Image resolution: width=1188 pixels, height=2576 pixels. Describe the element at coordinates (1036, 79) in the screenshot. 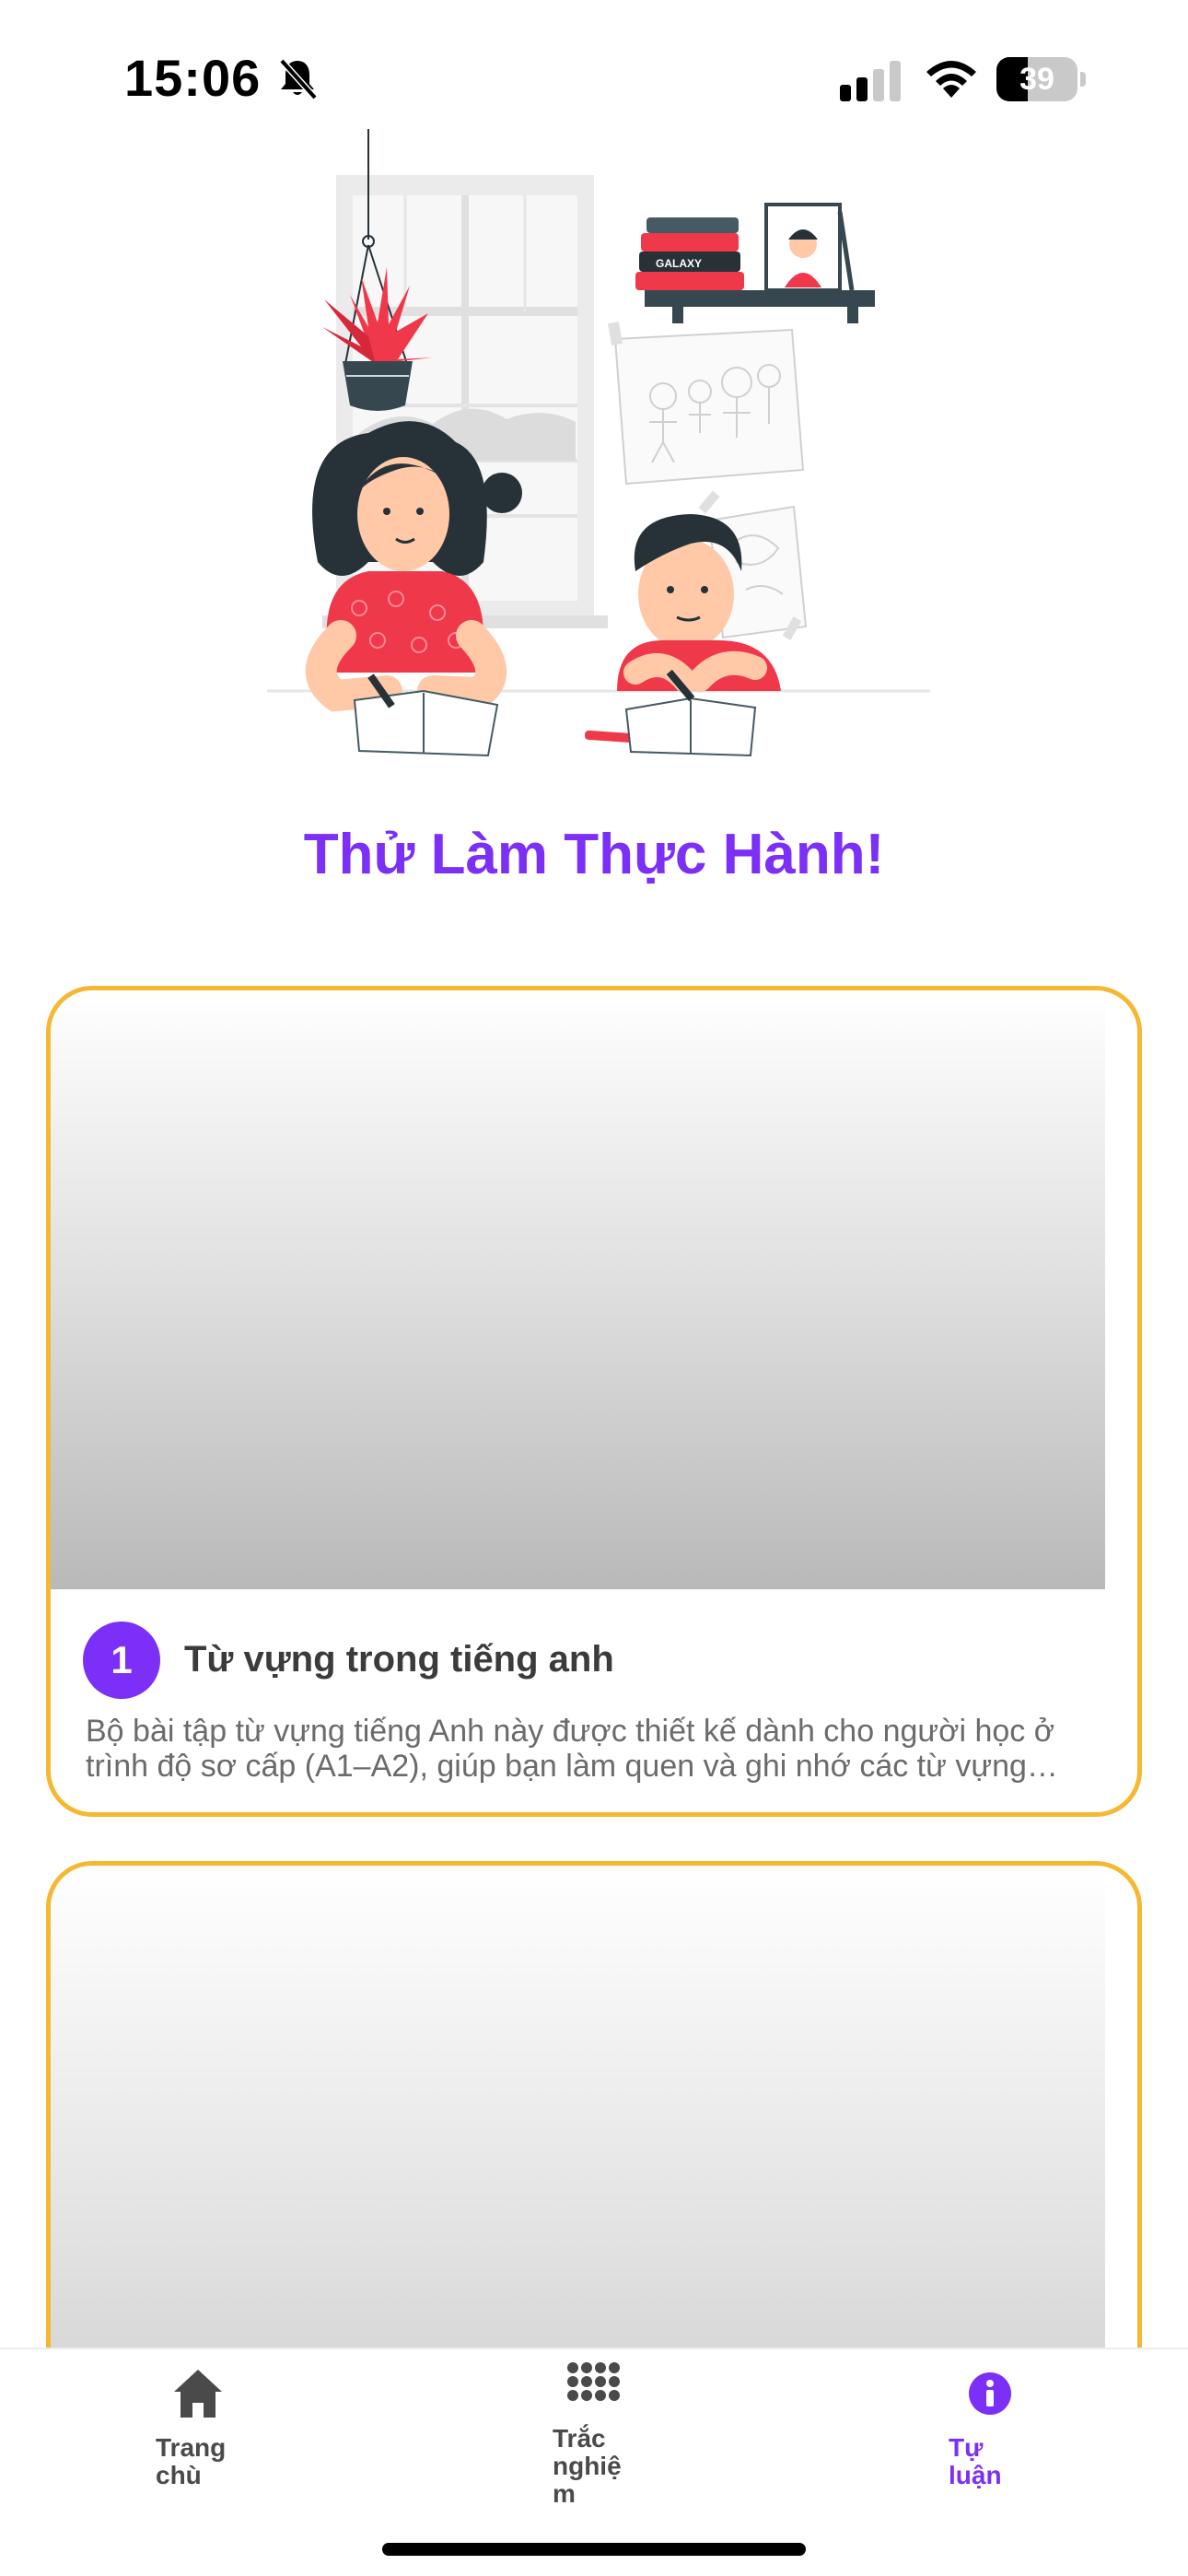

I see `battery-level: 39` at that location.